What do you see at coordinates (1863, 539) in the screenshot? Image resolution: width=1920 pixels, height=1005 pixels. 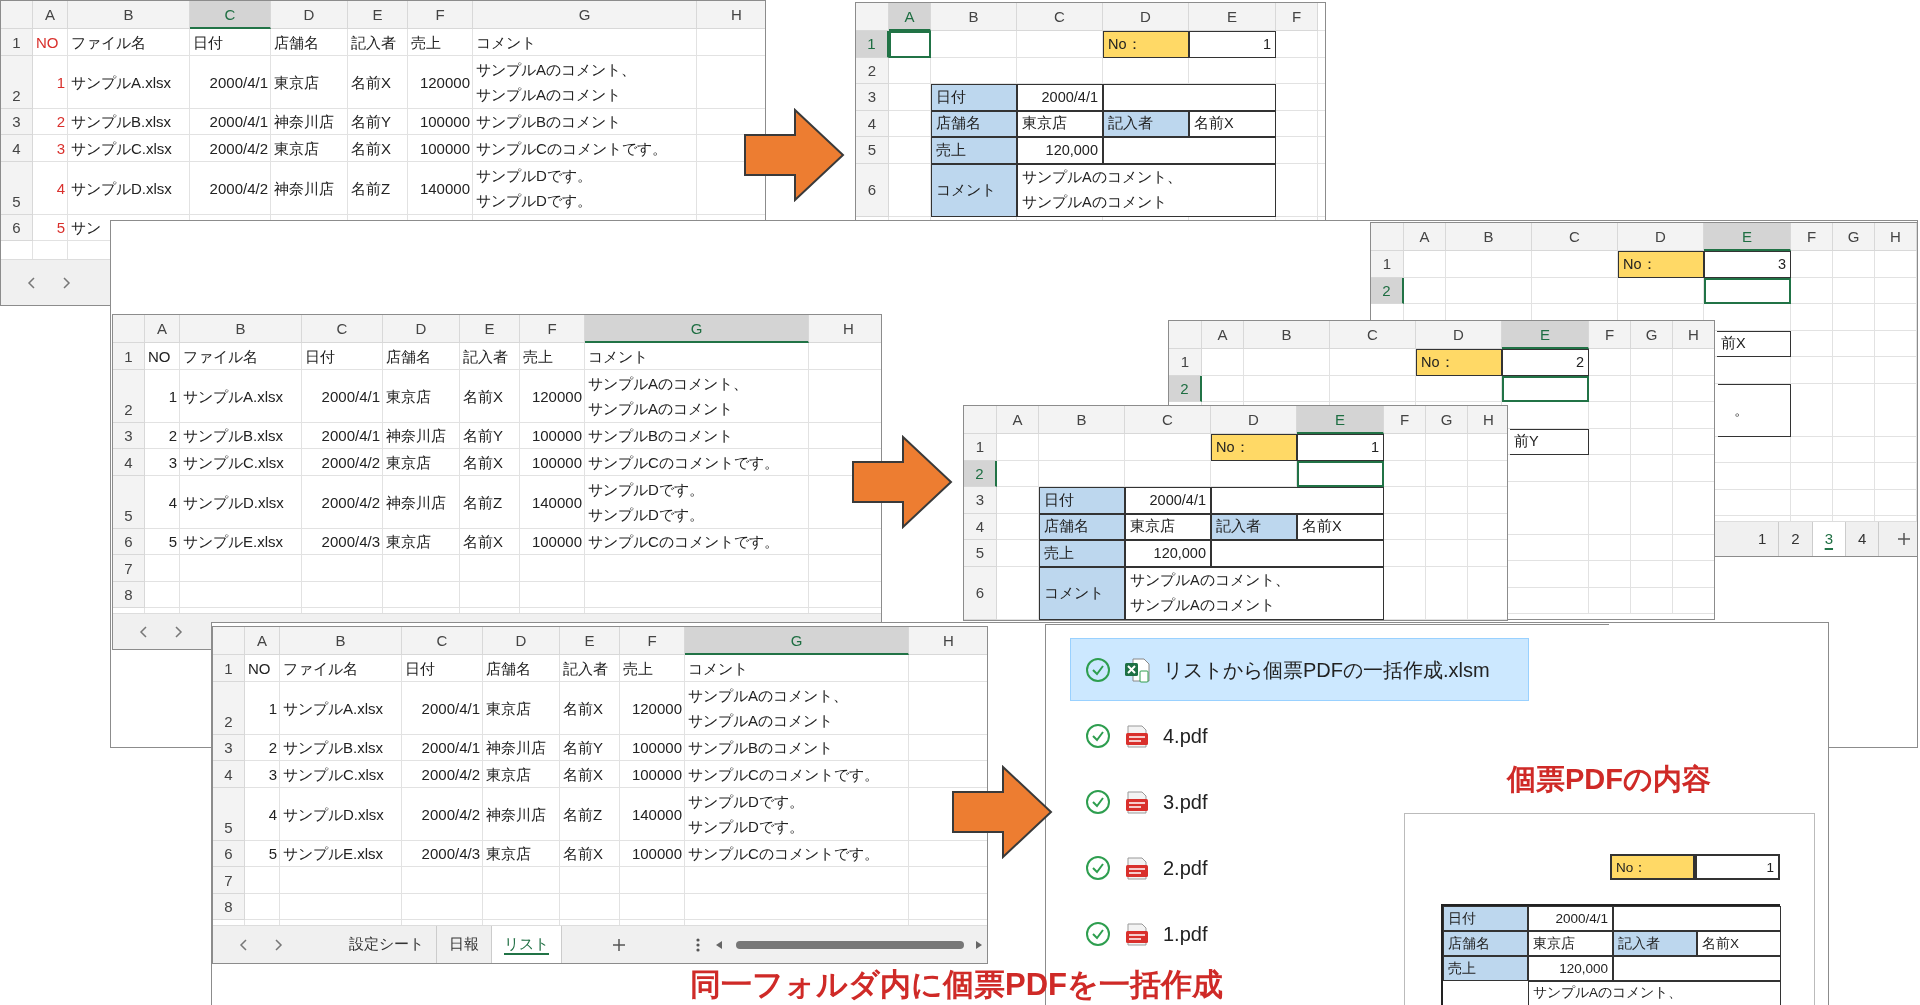 I see `sheet-tab: 4` at bounding box center [1863, 539].